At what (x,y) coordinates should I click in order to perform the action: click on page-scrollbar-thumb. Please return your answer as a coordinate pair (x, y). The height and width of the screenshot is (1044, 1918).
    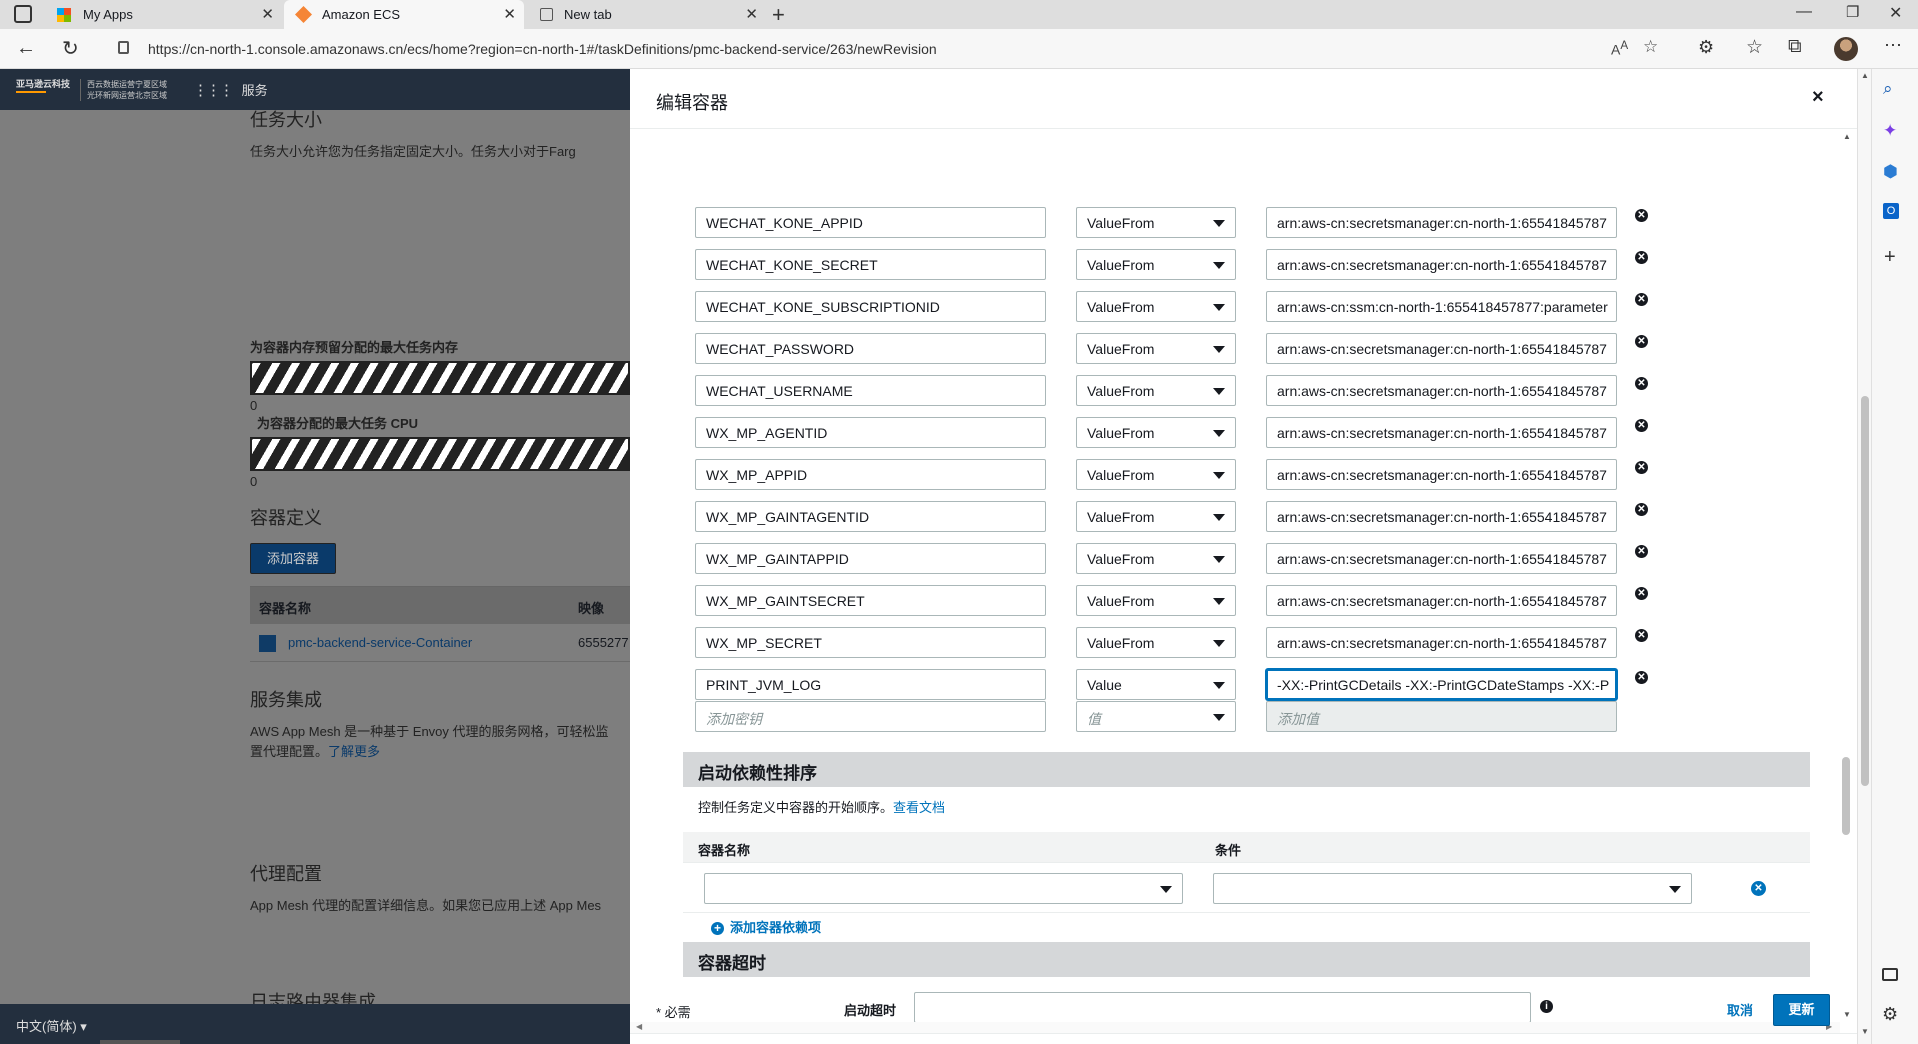
    Looking at the image, I should click on (1865, 591).